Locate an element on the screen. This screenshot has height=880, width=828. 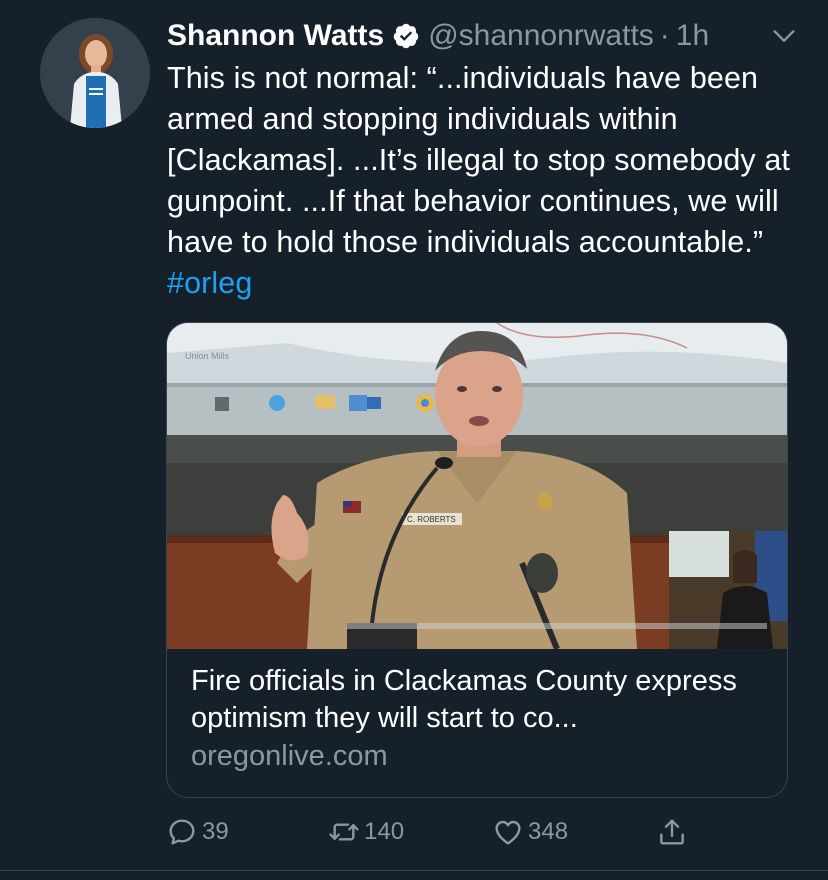
action-bar: 39 140 348 is located at coordinates (476, 832).